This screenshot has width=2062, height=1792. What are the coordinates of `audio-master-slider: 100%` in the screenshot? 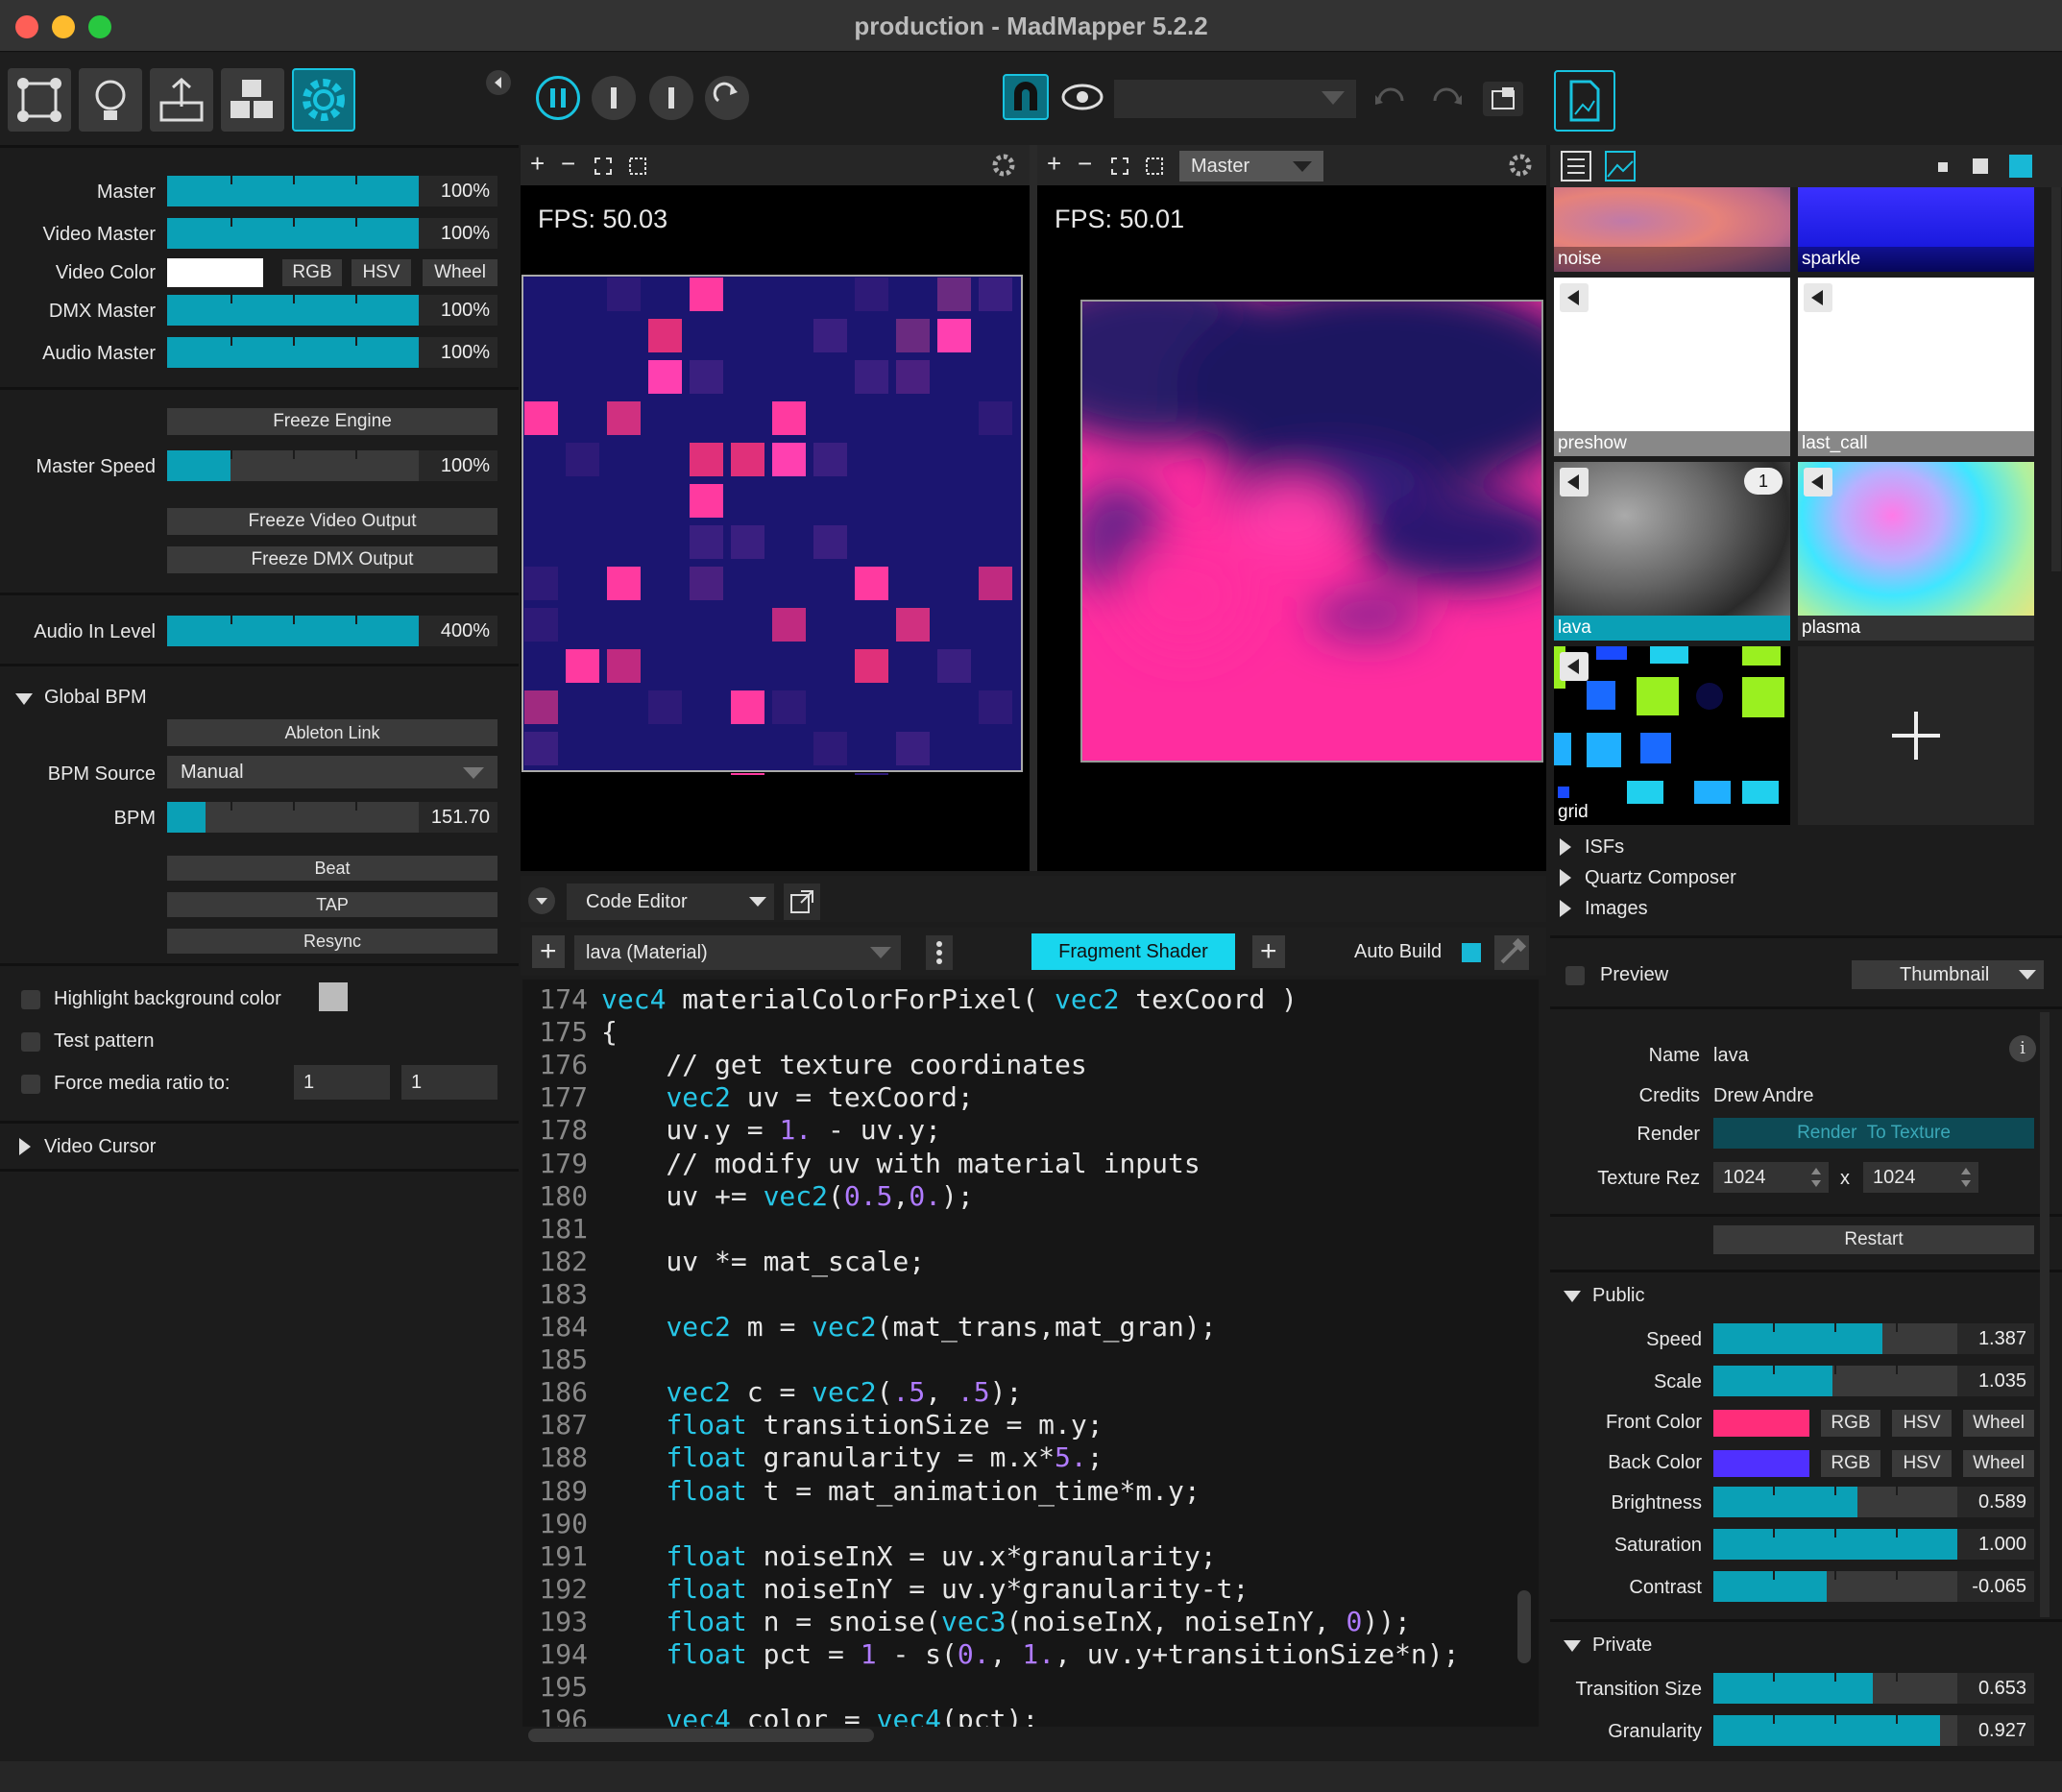 It's located at (332, 352).